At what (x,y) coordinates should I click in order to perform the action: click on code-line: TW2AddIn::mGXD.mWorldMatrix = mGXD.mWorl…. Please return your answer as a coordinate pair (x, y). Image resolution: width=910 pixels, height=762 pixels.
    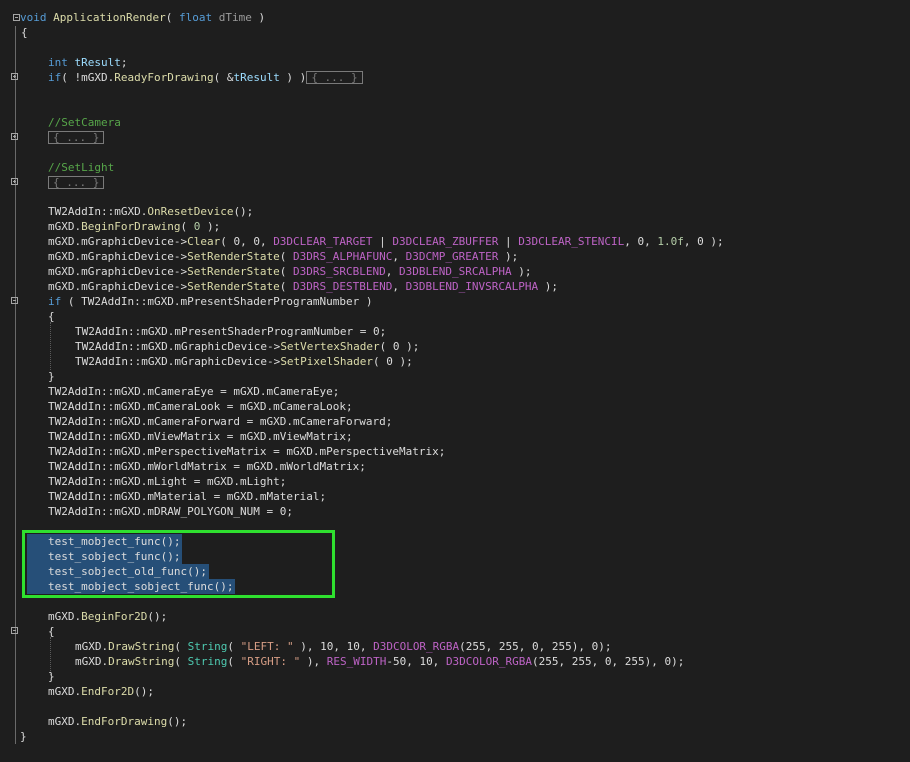
    Looking at the image, I should click on (450, 466).